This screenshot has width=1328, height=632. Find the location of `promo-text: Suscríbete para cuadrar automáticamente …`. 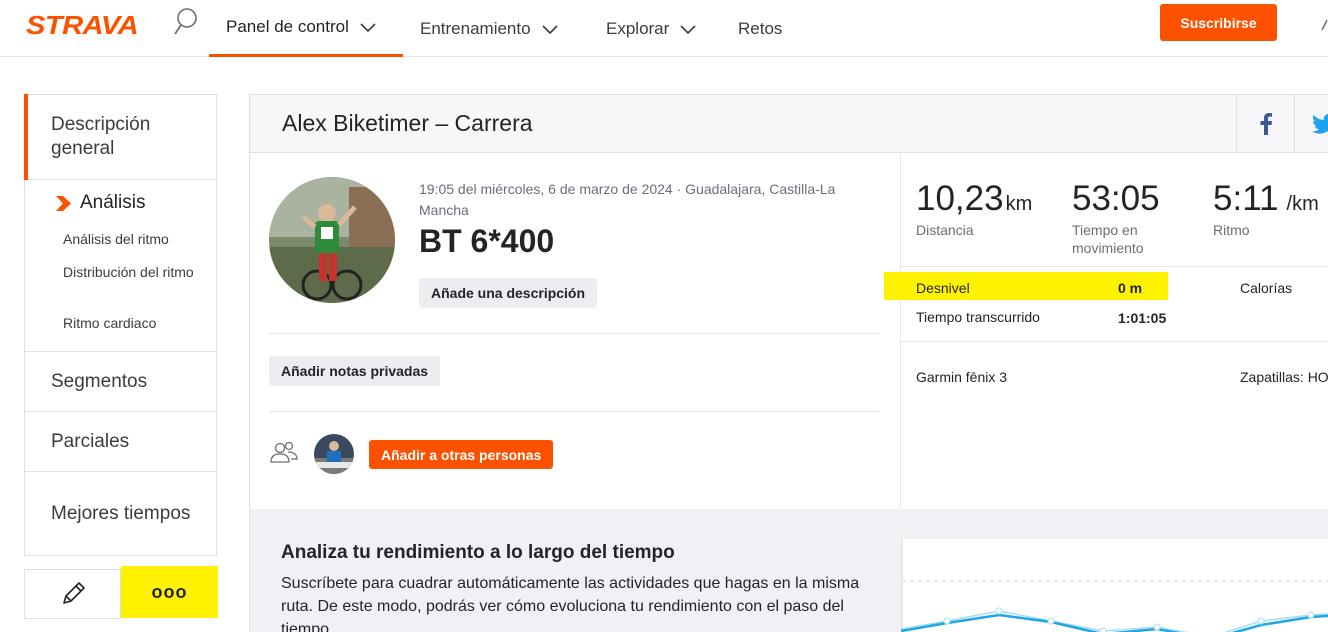

promo-text: Suscríbete para cuadrar automáticamente … is located at coordinates (570, 603).